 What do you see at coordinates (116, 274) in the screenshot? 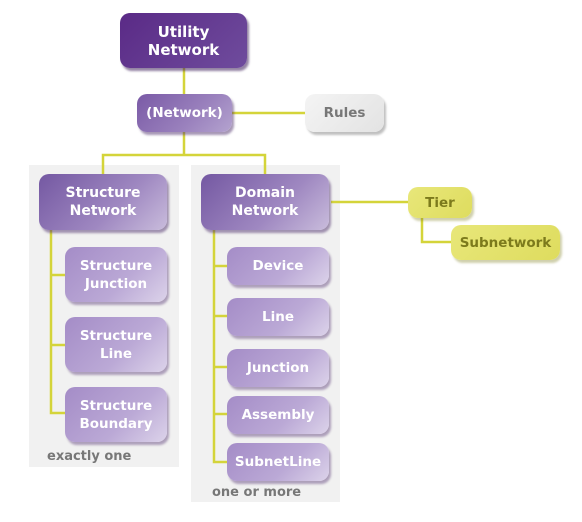
I see `structure-junction-node: Structure Junction` at bounding box center [116, 274].